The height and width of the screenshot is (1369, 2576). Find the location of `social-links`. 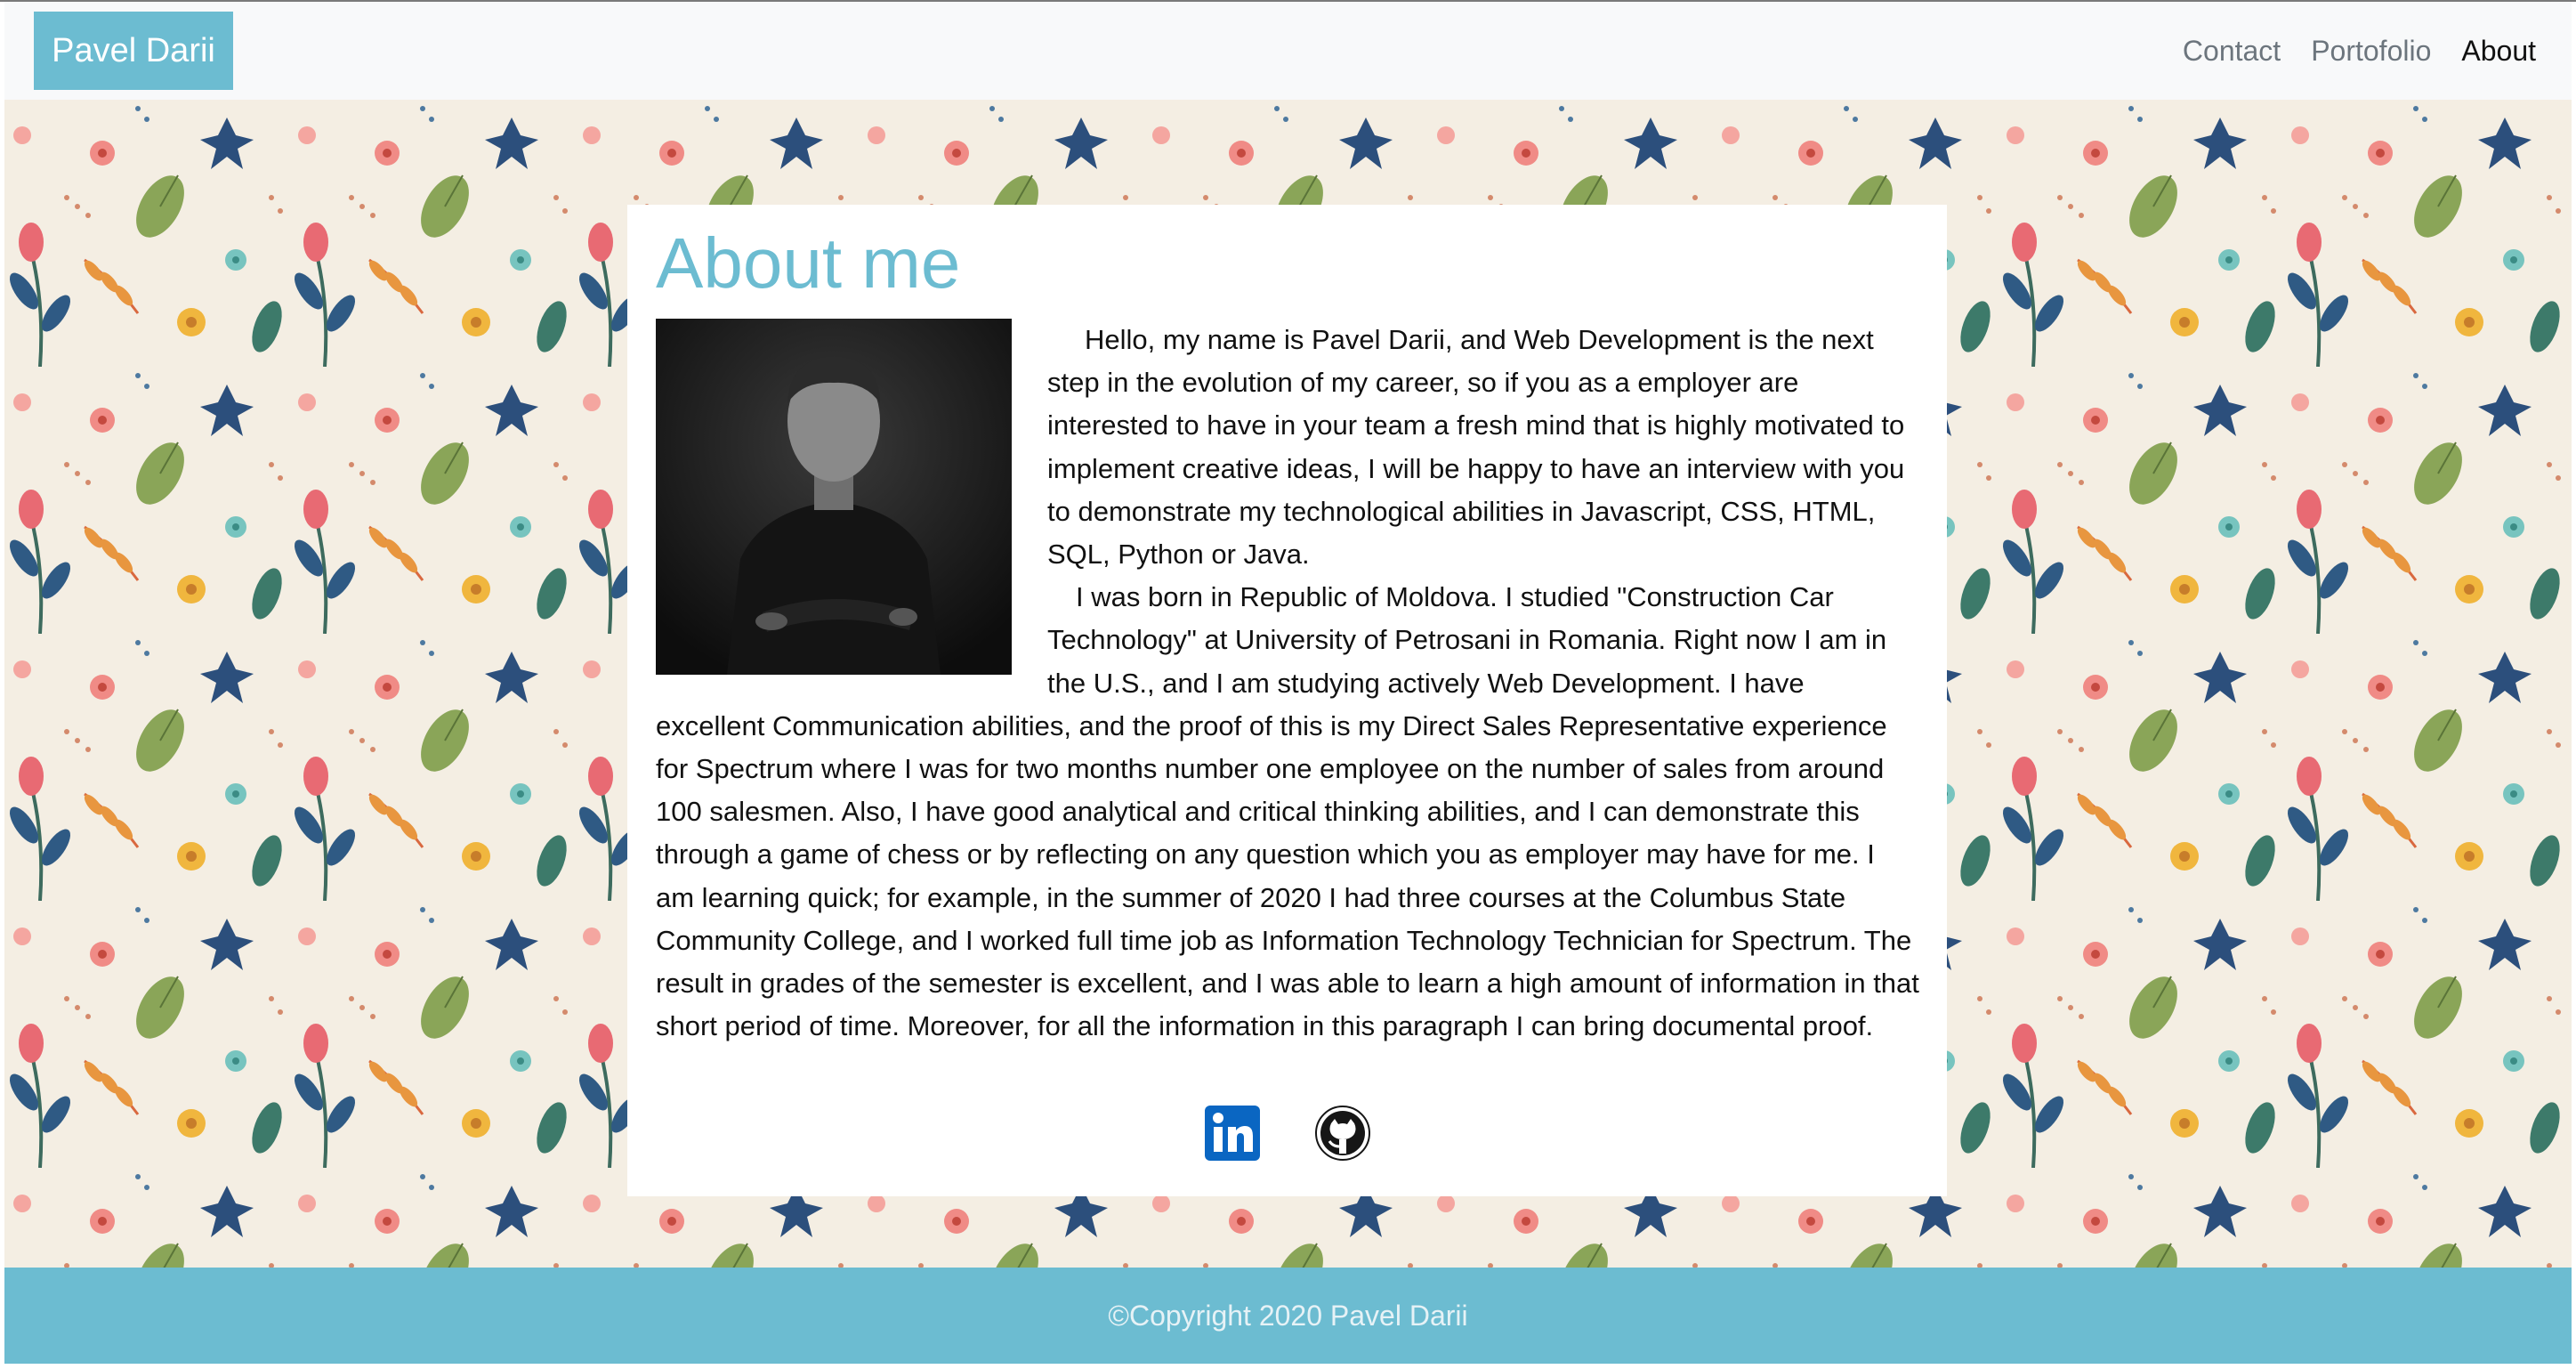

social-links is located at coordinates (1287, 1133).